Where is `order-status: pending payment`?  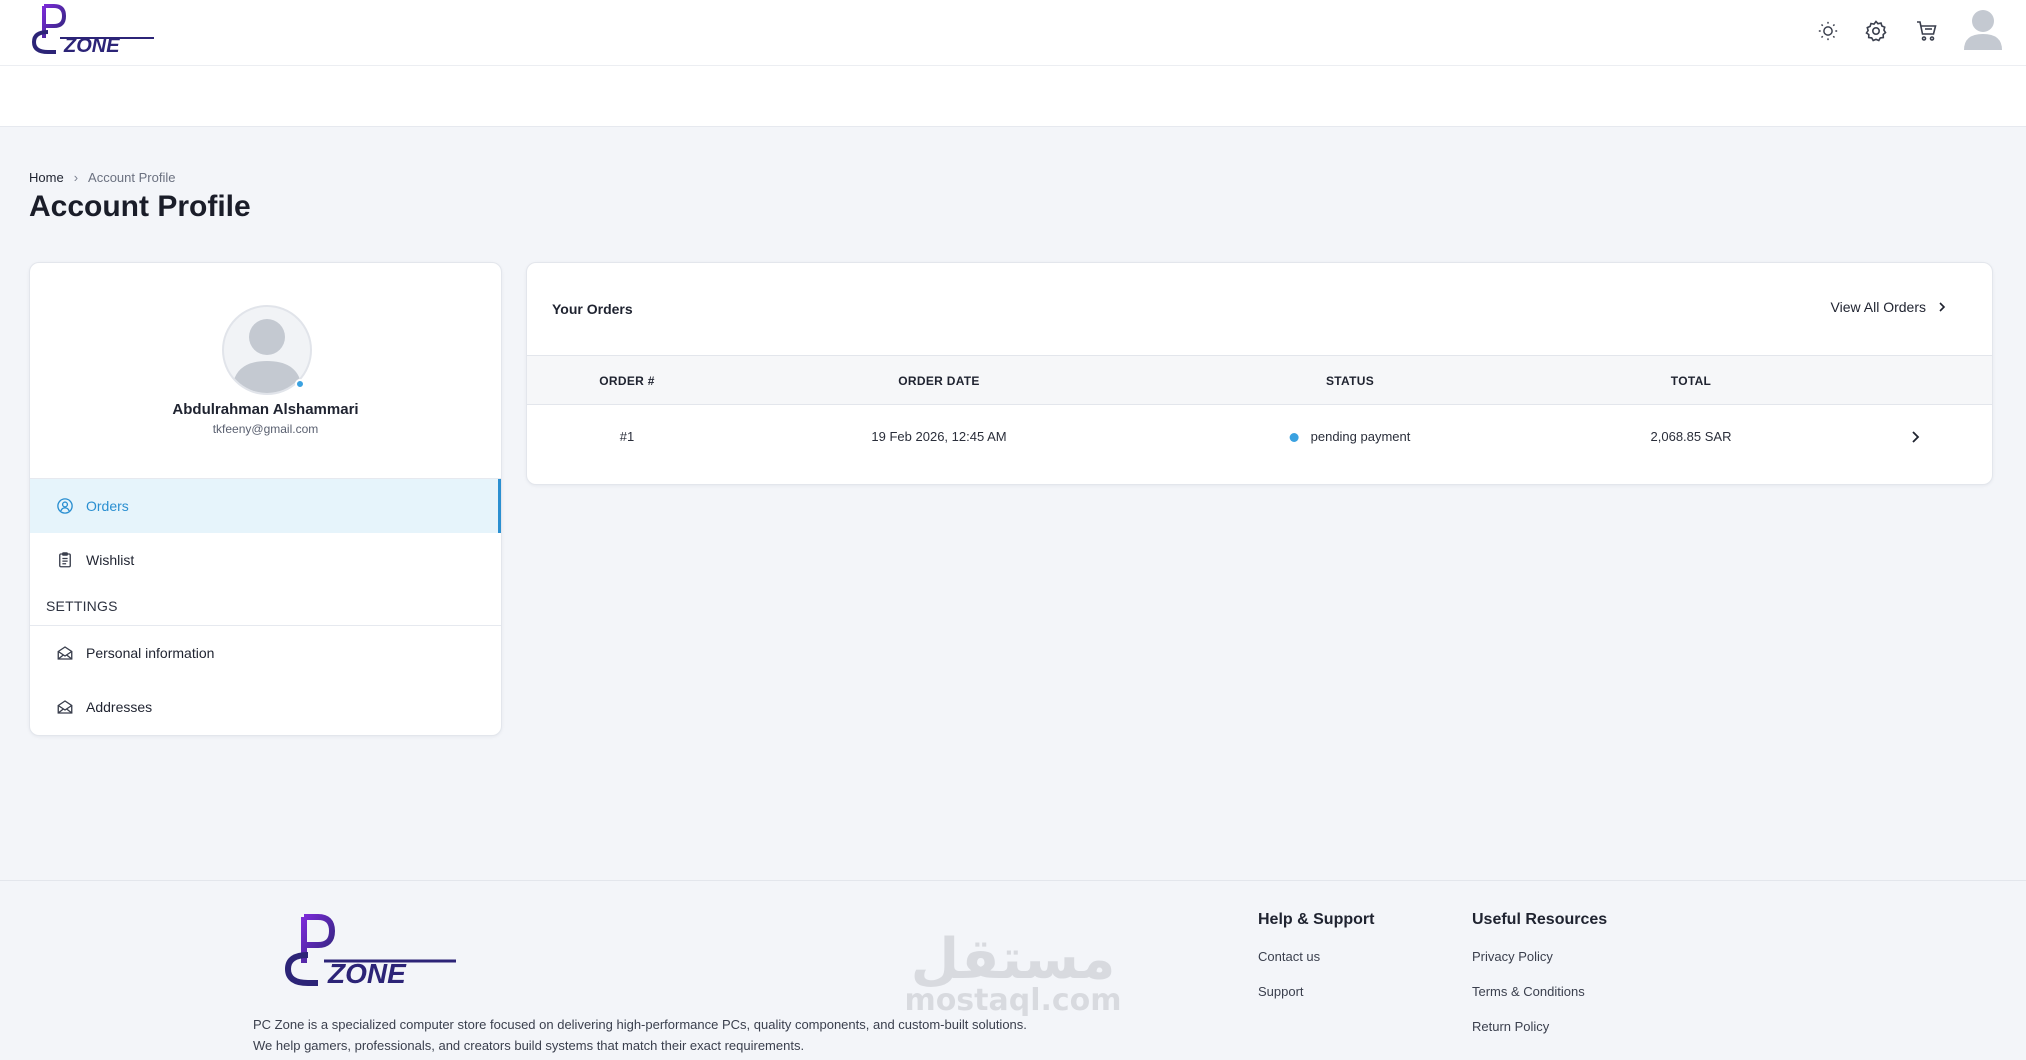
order-status: pending payment is located at coordinates (1350, 437).